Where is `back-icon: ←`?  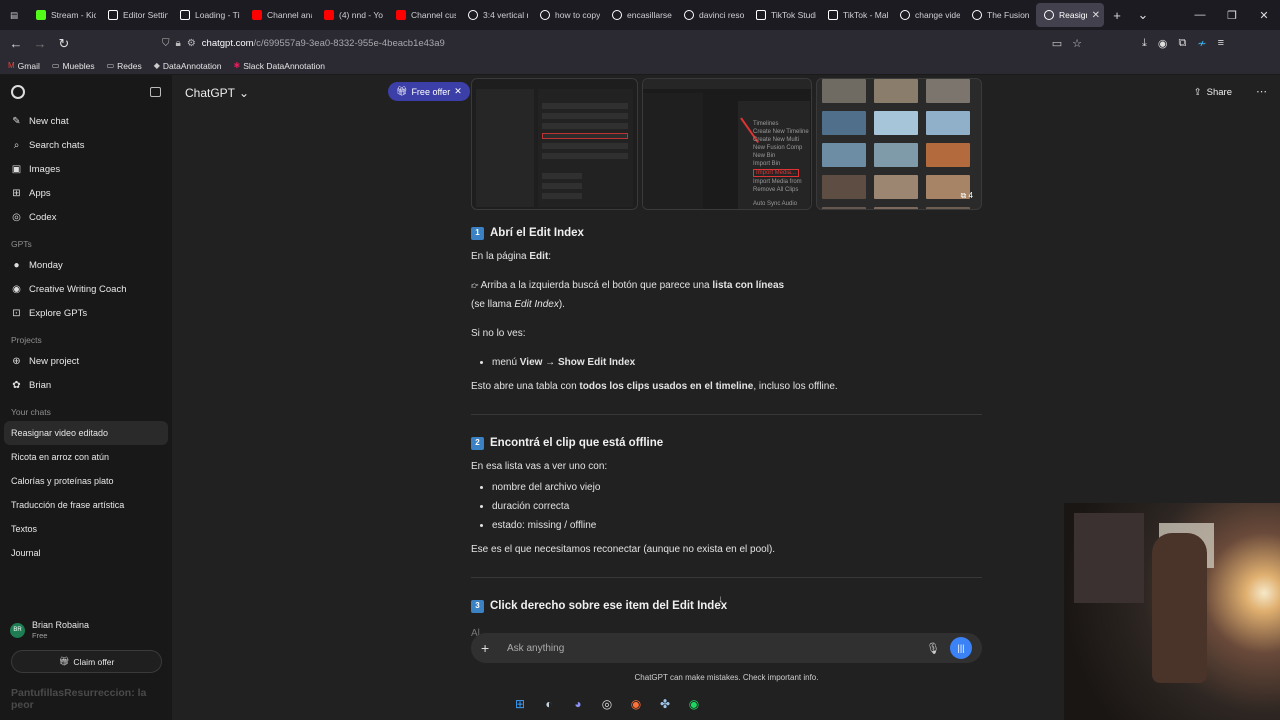 back-icon: ← is located at coordinates (16, 43).